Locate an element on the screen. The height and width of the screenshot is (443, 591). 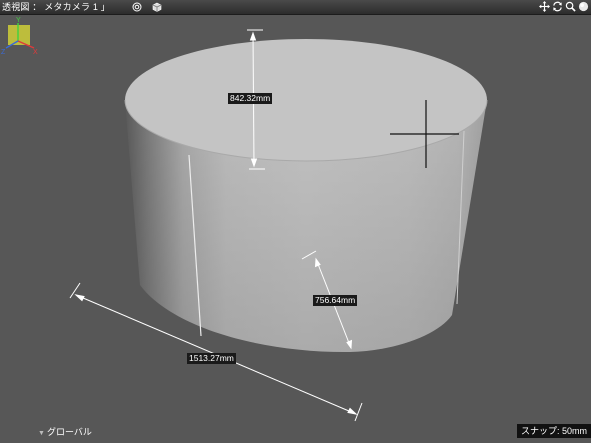
view-title-bar: 透視図 ： メタカメラ 1 」 is located at coordinates (295, 7).